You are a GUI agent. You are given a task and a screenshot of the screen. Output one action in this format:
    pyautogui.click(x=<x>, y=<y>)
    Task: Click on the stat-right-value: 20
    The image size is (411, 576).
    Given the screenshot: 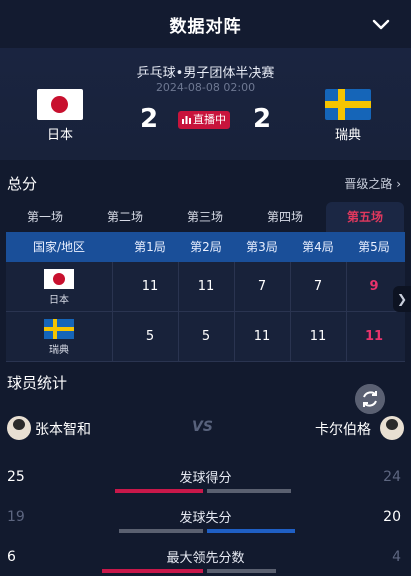 What is the action you would take?
    pyautogui.click(x=392, y=517)
    